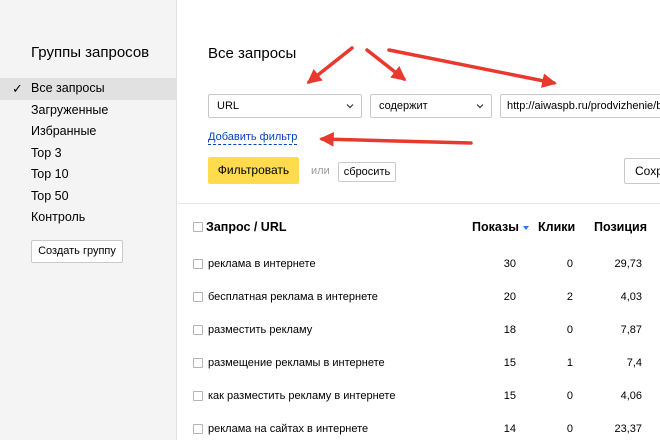  Describe the element at coordinates (642, 171) in the screenshot. I see `save-filter-button: Сохранить` at that location.